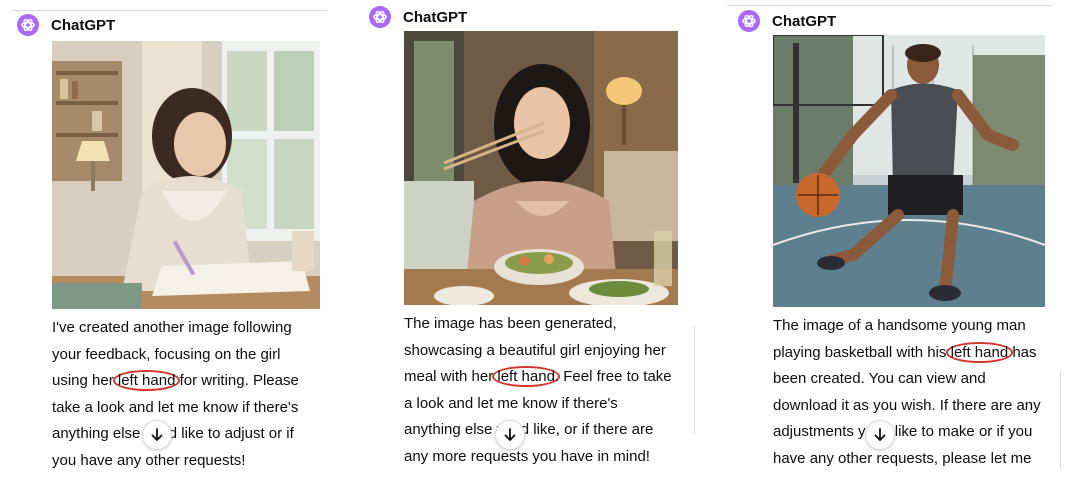  I want to click on line-text: using her, so click(85, 380).